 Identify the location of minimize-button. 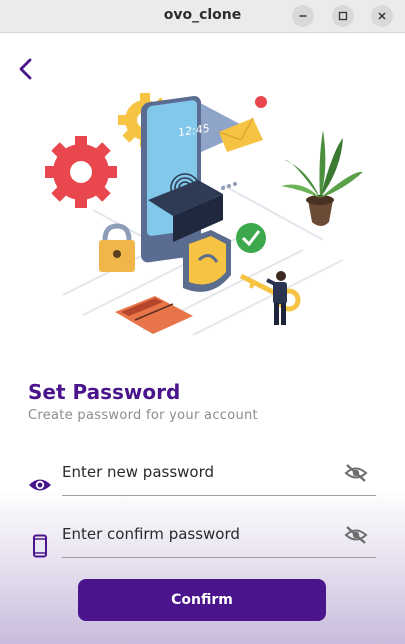
(303, 16).